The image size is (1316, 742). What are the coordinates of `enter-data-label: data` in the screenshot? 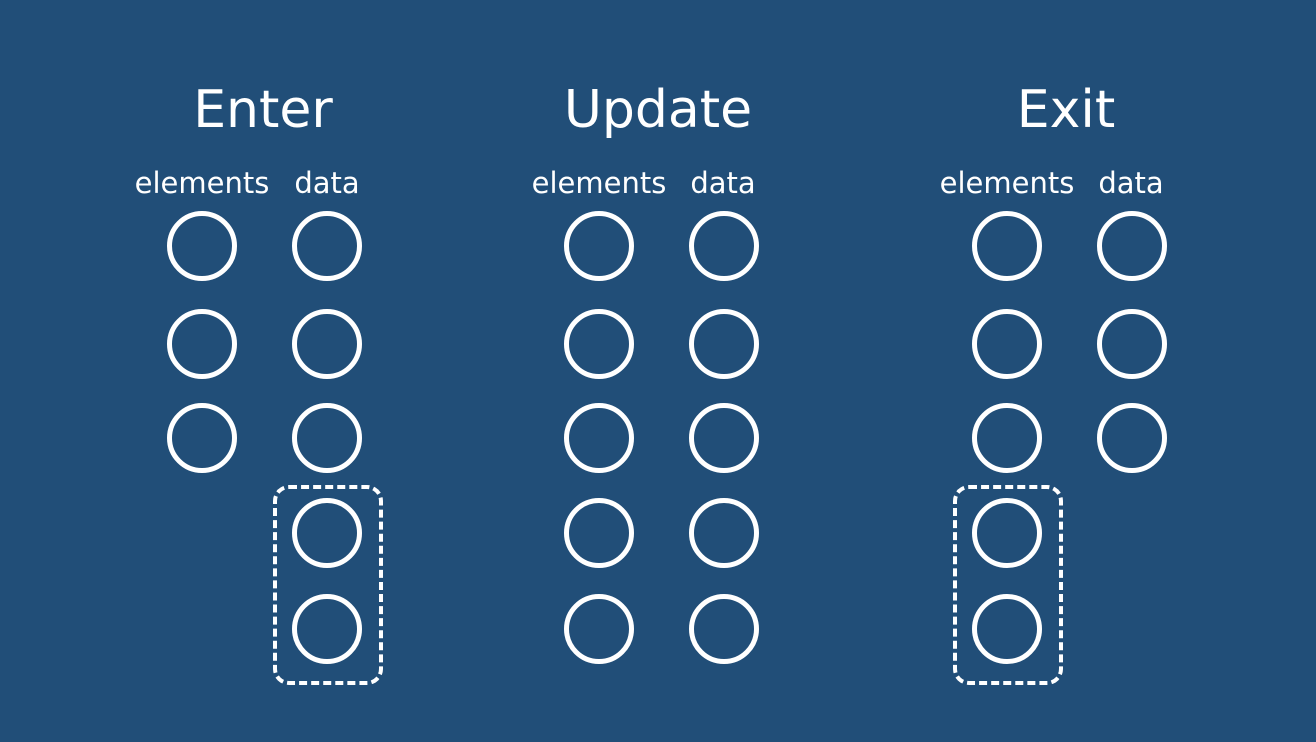 It's located at (327, 183).